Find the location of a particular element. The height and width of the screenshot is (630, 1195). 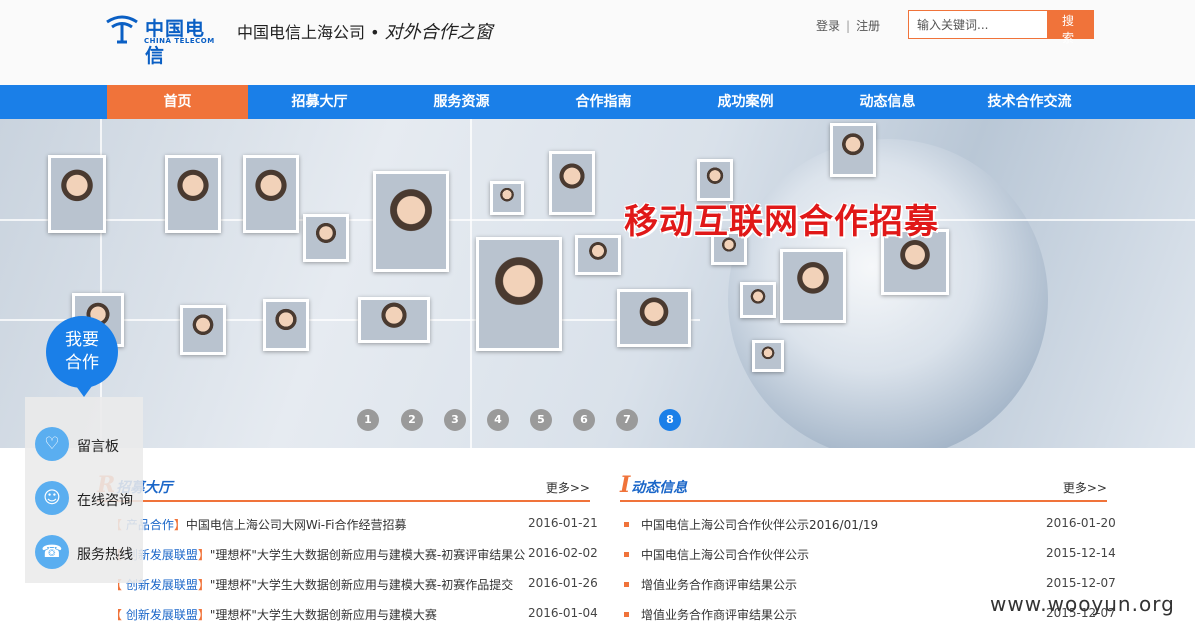

side-item-label: 服务热线 is located at coordinates (105, 555).